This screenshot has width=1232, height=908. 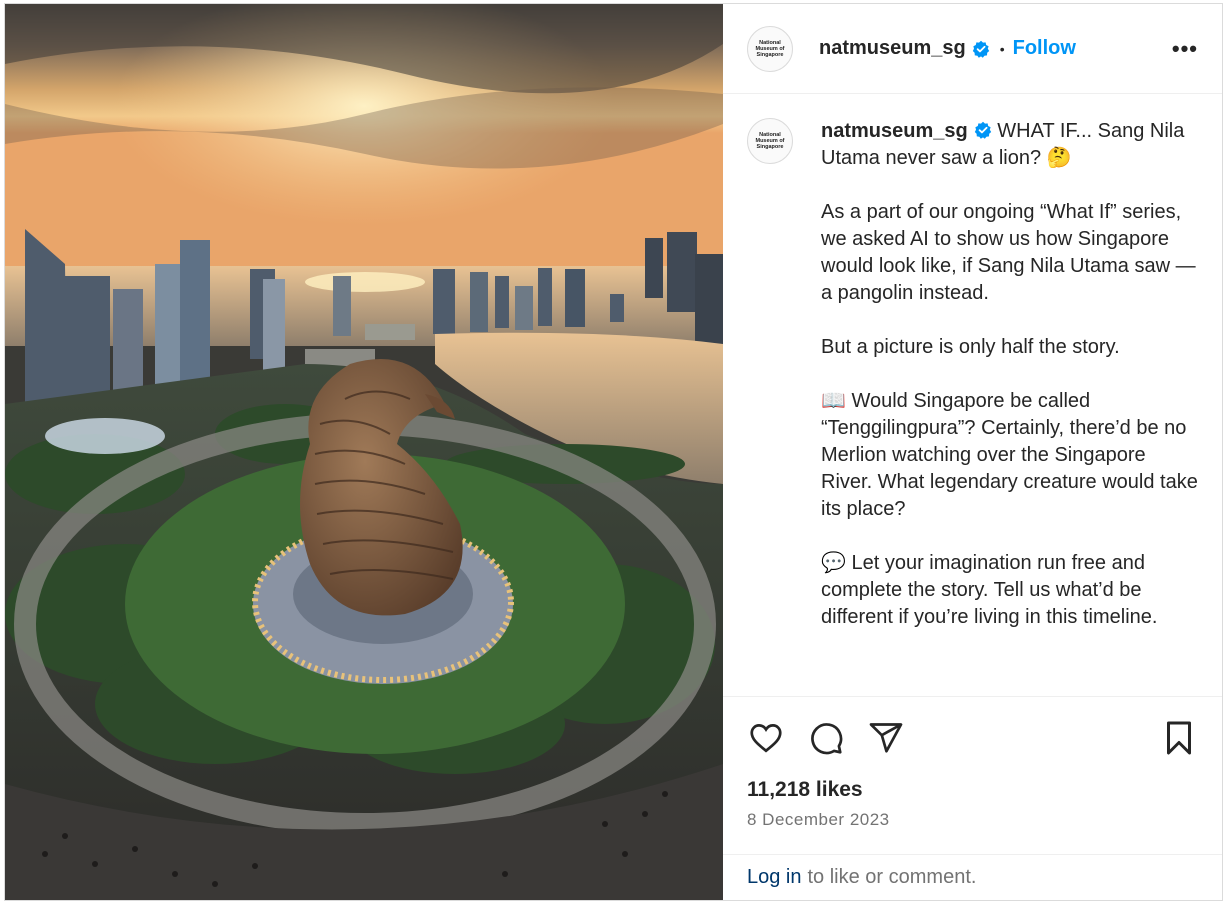 I want to click on comment-button, so click(x=826, y=738).